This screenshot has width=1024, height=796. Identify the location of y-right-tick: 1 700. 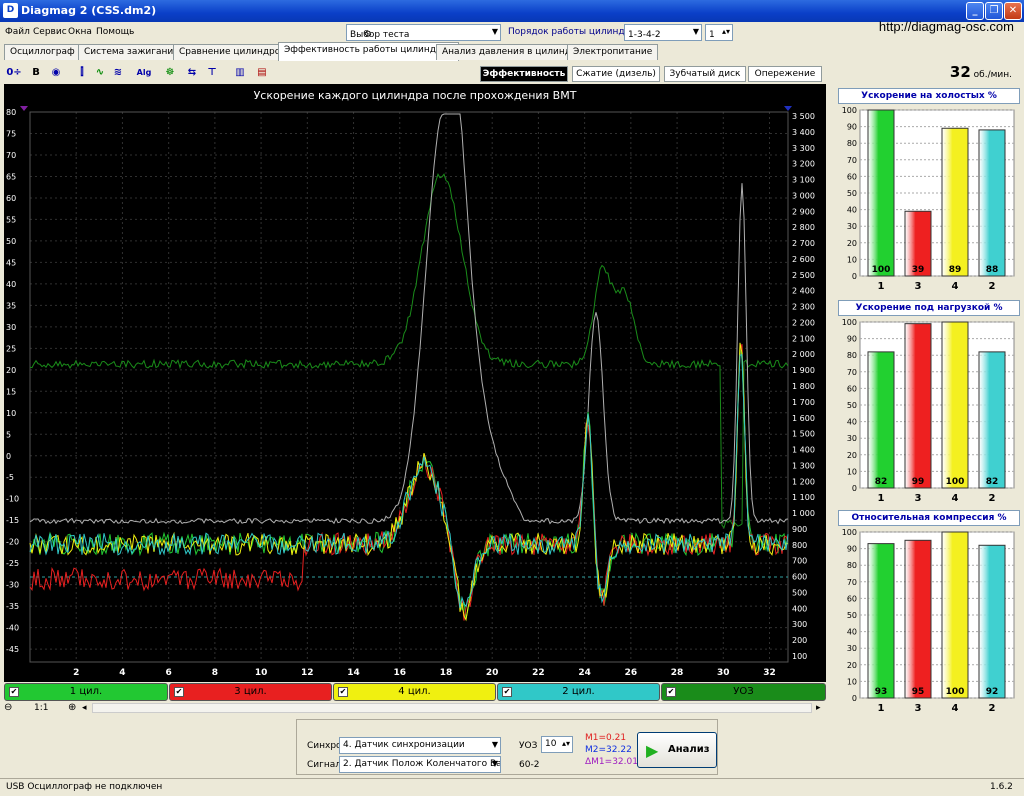
(803, 402).